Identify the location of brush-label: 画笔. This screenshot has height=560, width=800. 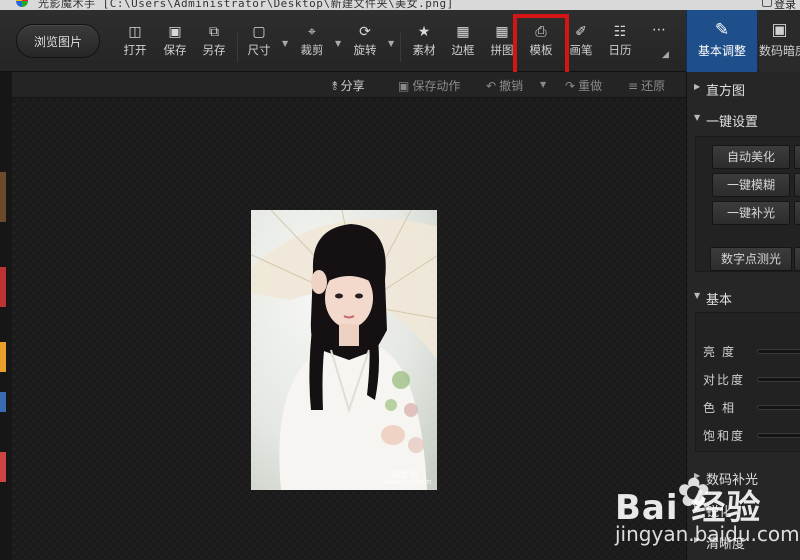
(581, 50).